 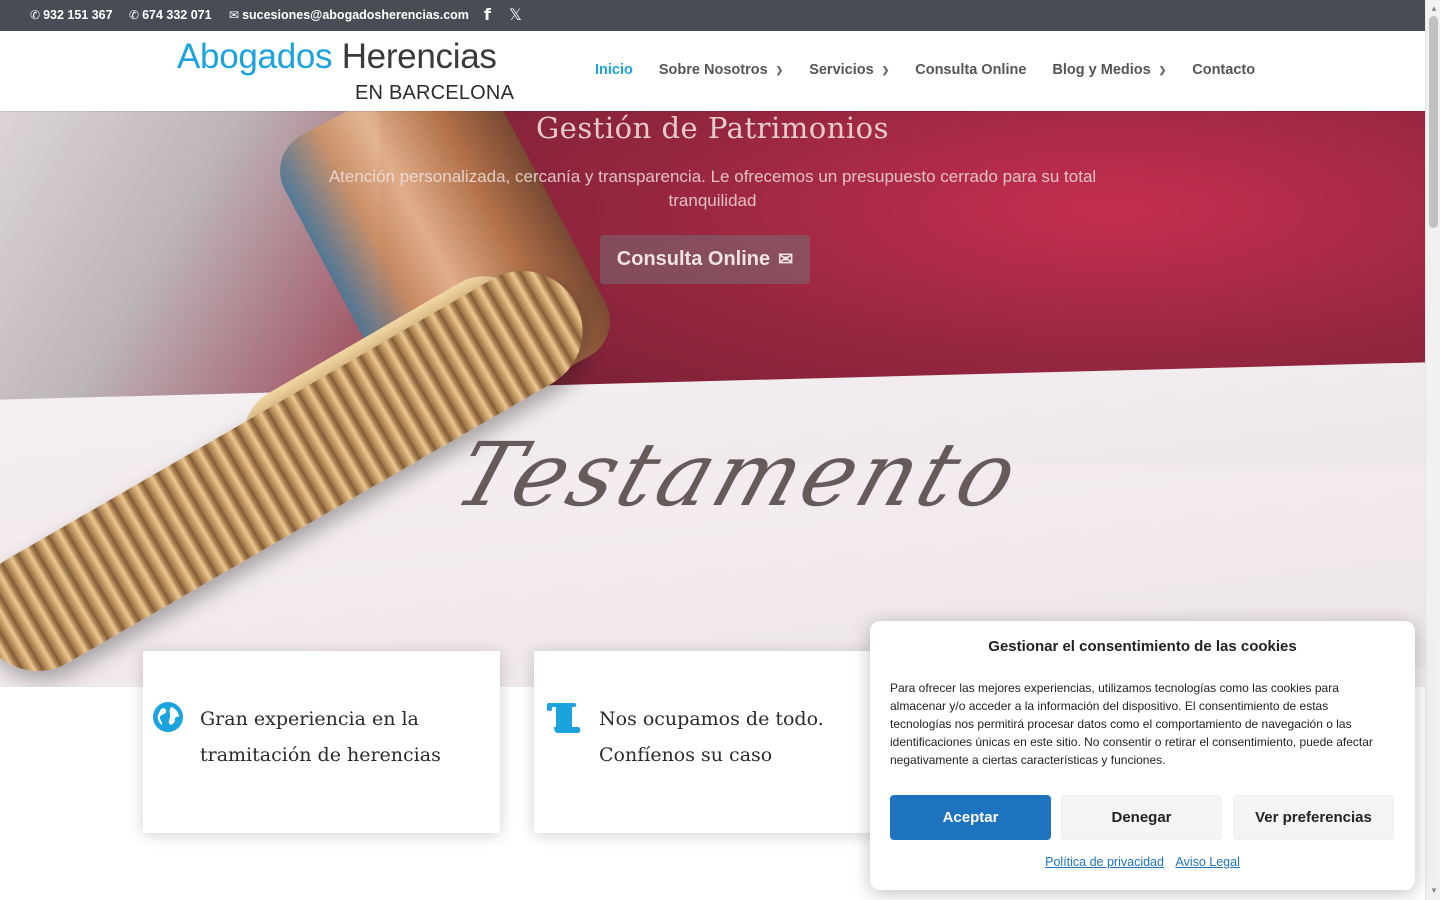 I want to click on x-twitter-icon: 𝕏, so click(x=515, y=14).